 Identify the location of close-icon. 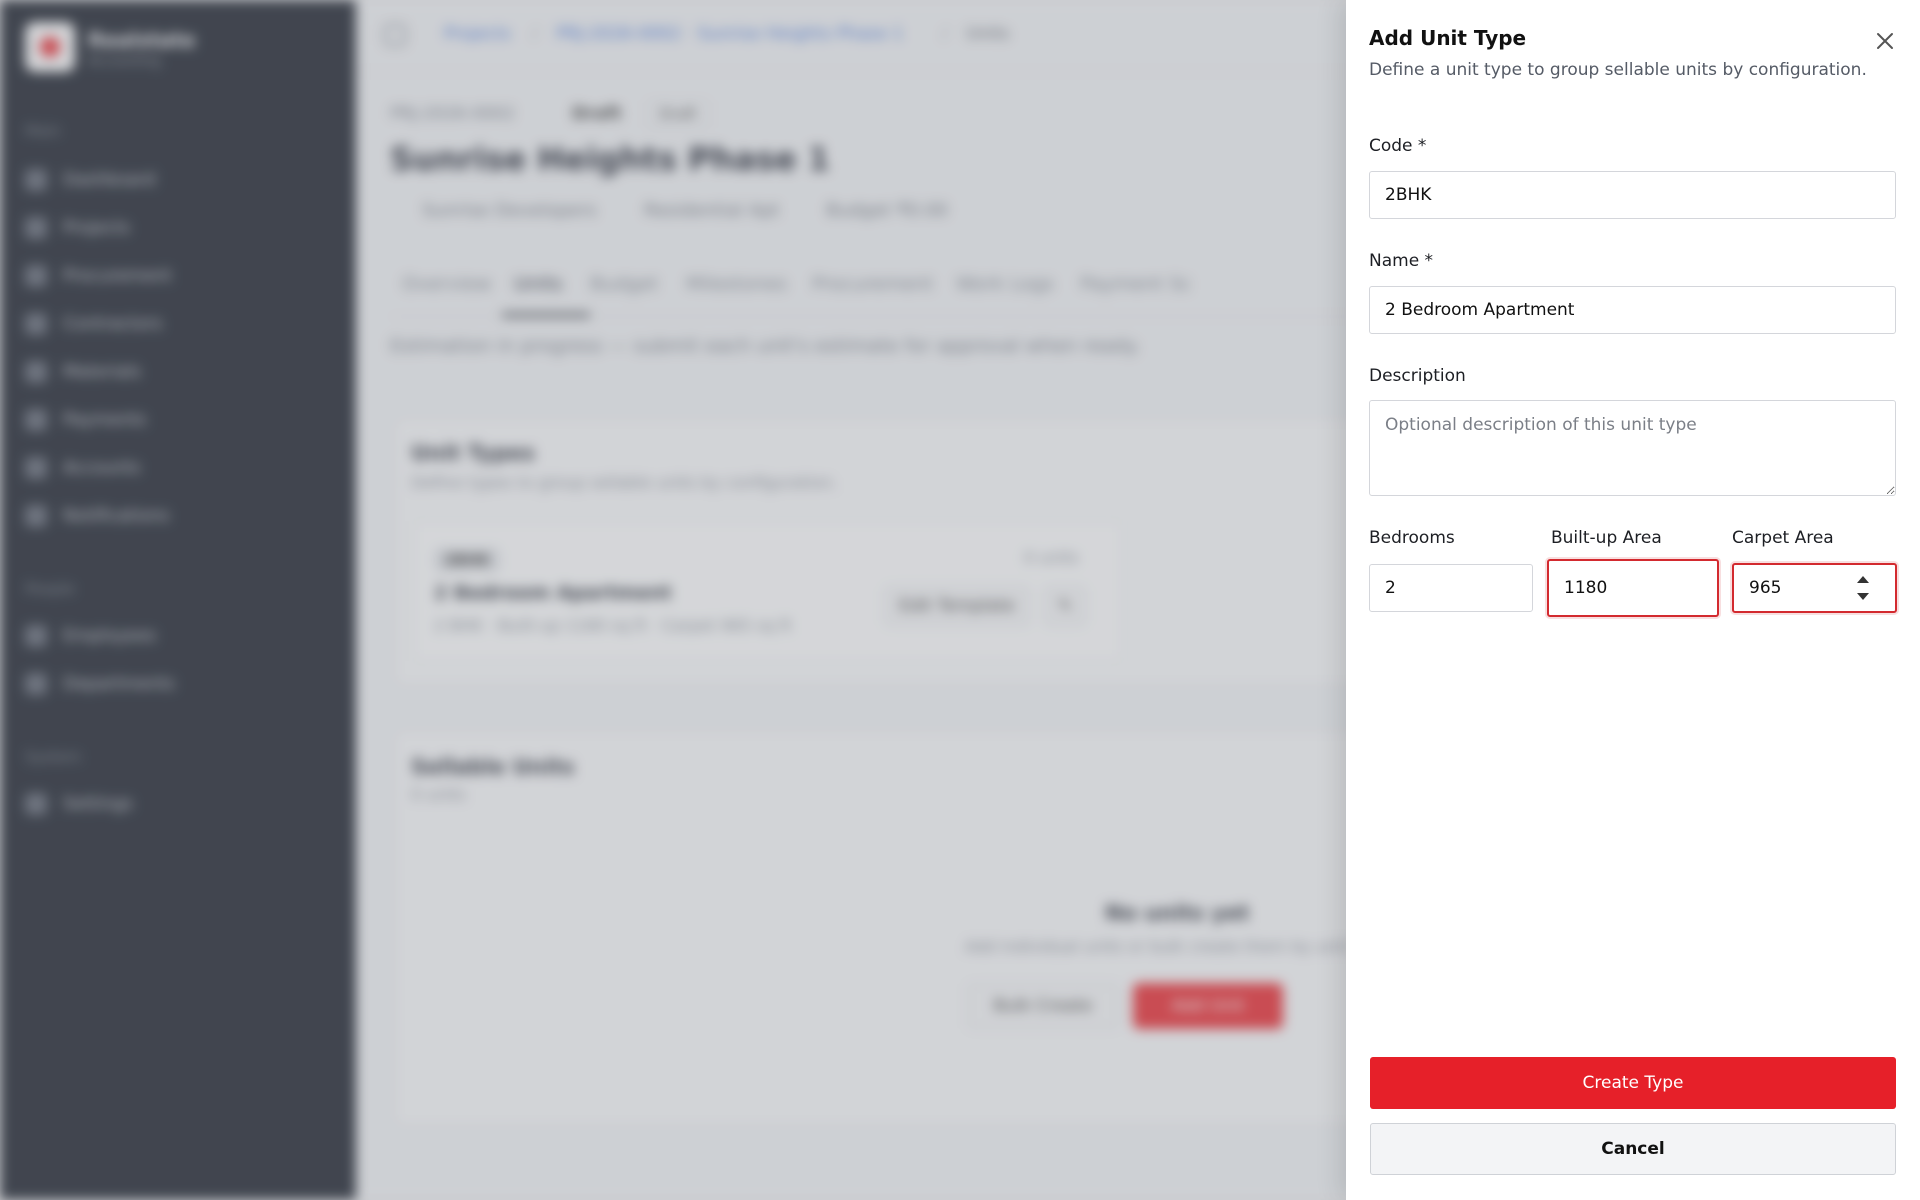
(1885, 41).